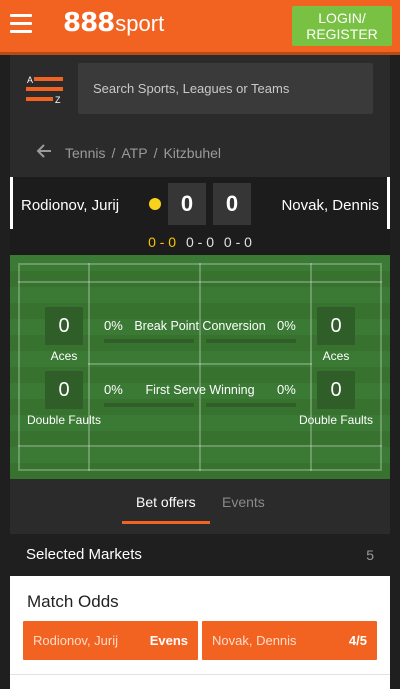 This screenshot has width=400, height=689. I want to click on away-break-point-bar, so click(251, 341).